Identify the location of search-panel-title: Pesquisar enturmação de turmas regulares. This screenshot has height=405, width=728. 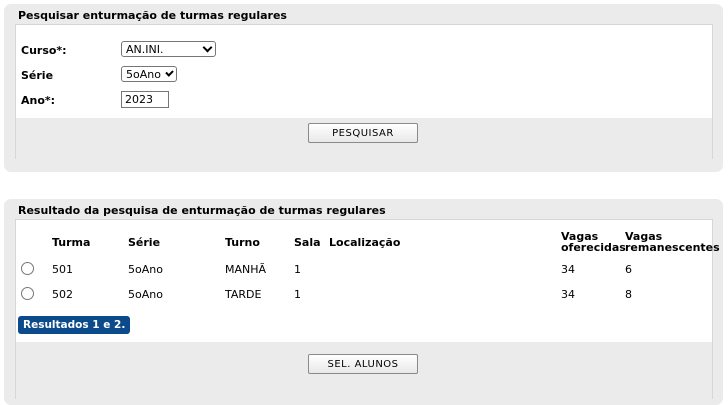
(152, 15).